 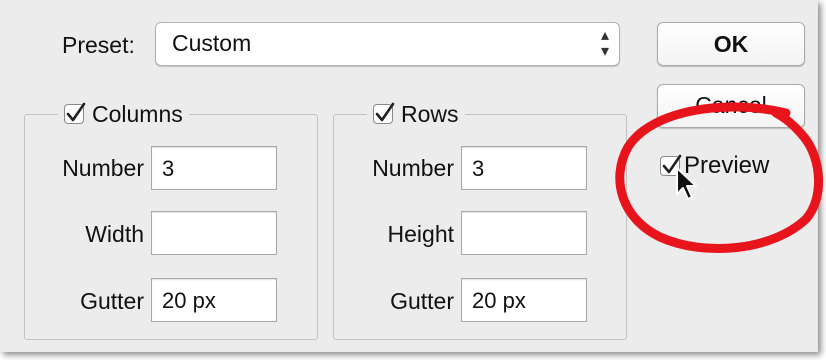 I want to click on columns-gutter-field: 20 px, so click(x=214, y=300).